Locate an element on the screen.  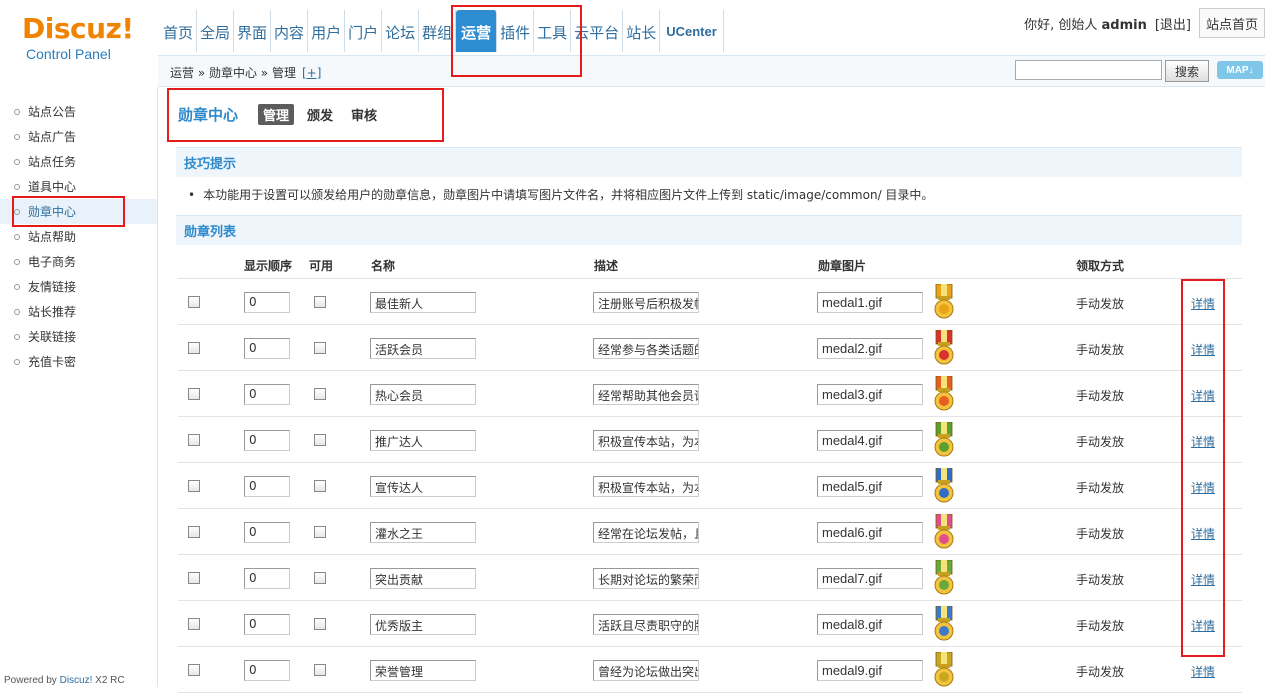
name-input: 最佳新人 is located at coordinates (423, 302).